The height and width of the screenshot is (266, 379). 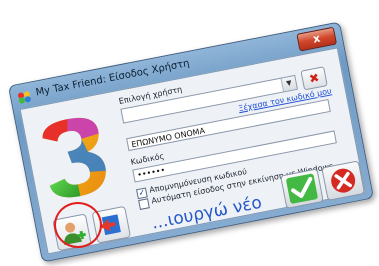 I want to click on cancel-icon, so click(x=343, y=180).